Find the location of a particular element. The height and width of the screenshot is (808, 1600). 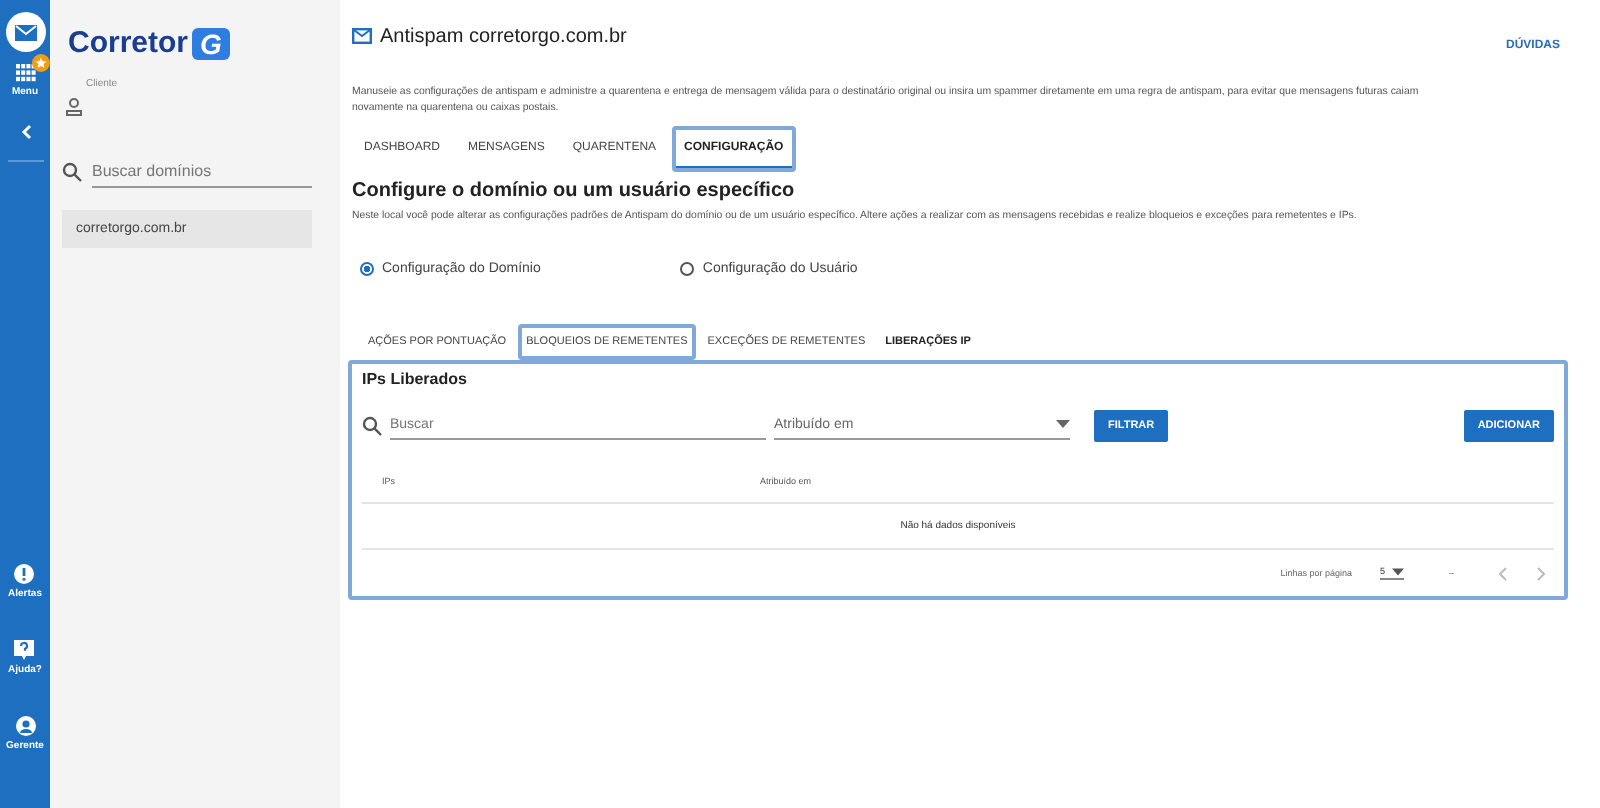

logo: Corretor G is located at coordinates (190, 43).